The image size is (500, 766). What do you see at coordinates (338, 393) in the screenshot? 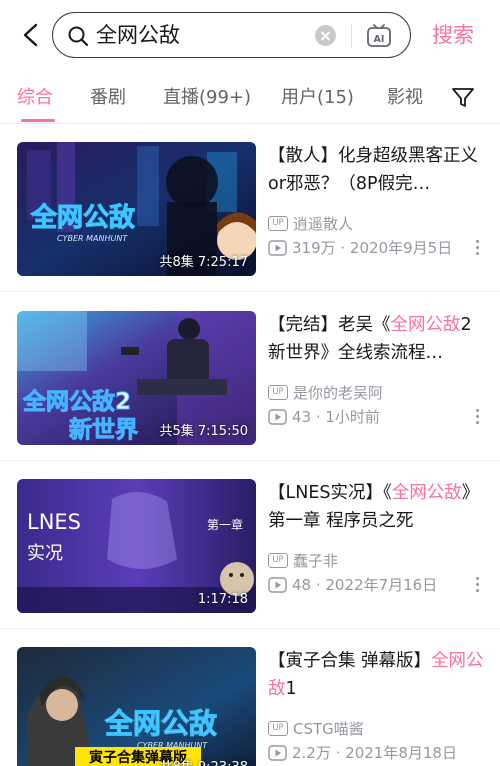
I see `uploader-name: 是你的老吴阿` at bounding box center [338, 393].